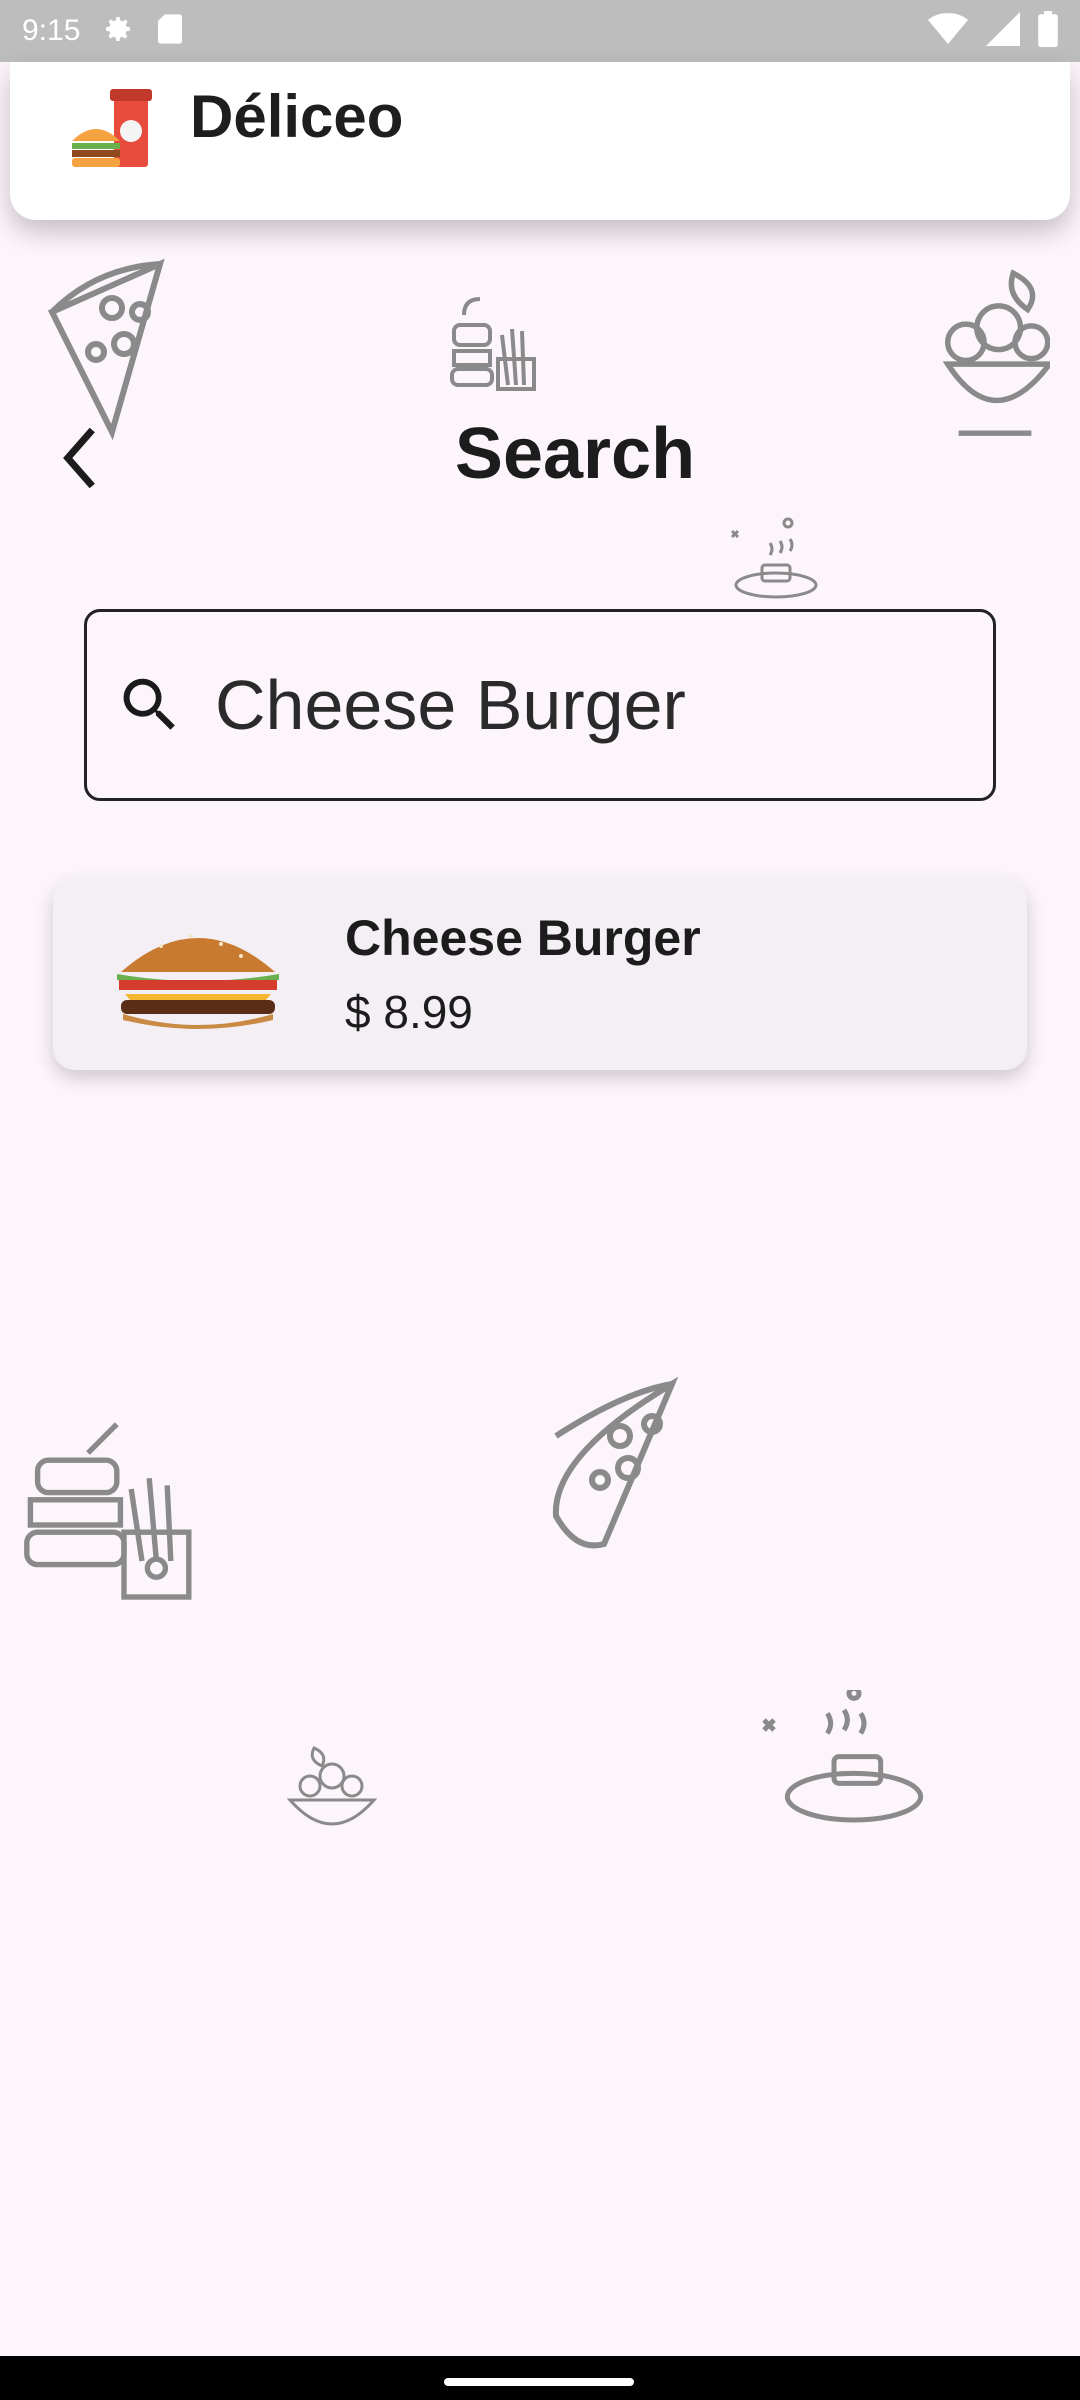 The image size is (1080, 2400). Describe the element at coordinates (118, 31) in the screenshot. I see `gear-icon` at that location.